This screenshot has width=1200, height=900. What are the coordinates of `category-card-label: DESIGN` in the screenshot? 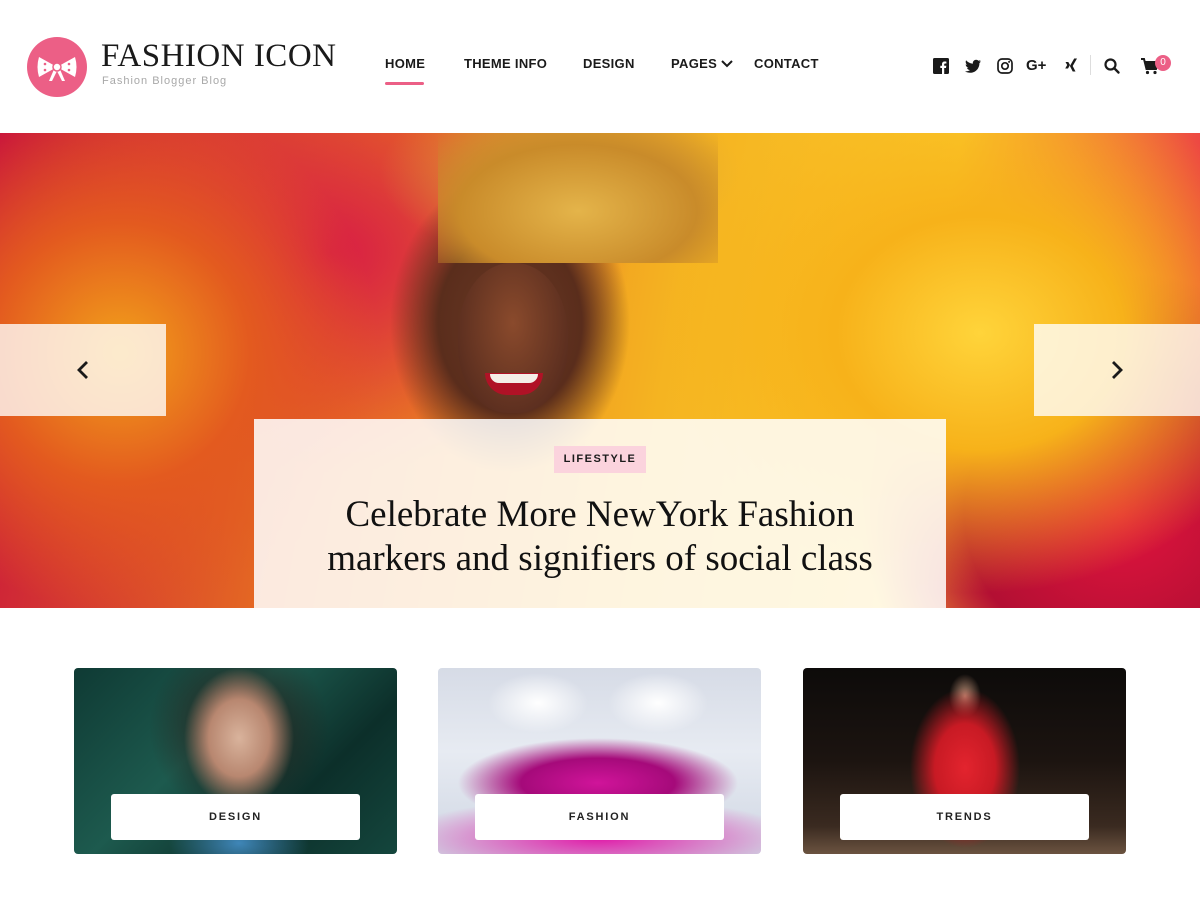 It's located at (235, 817).